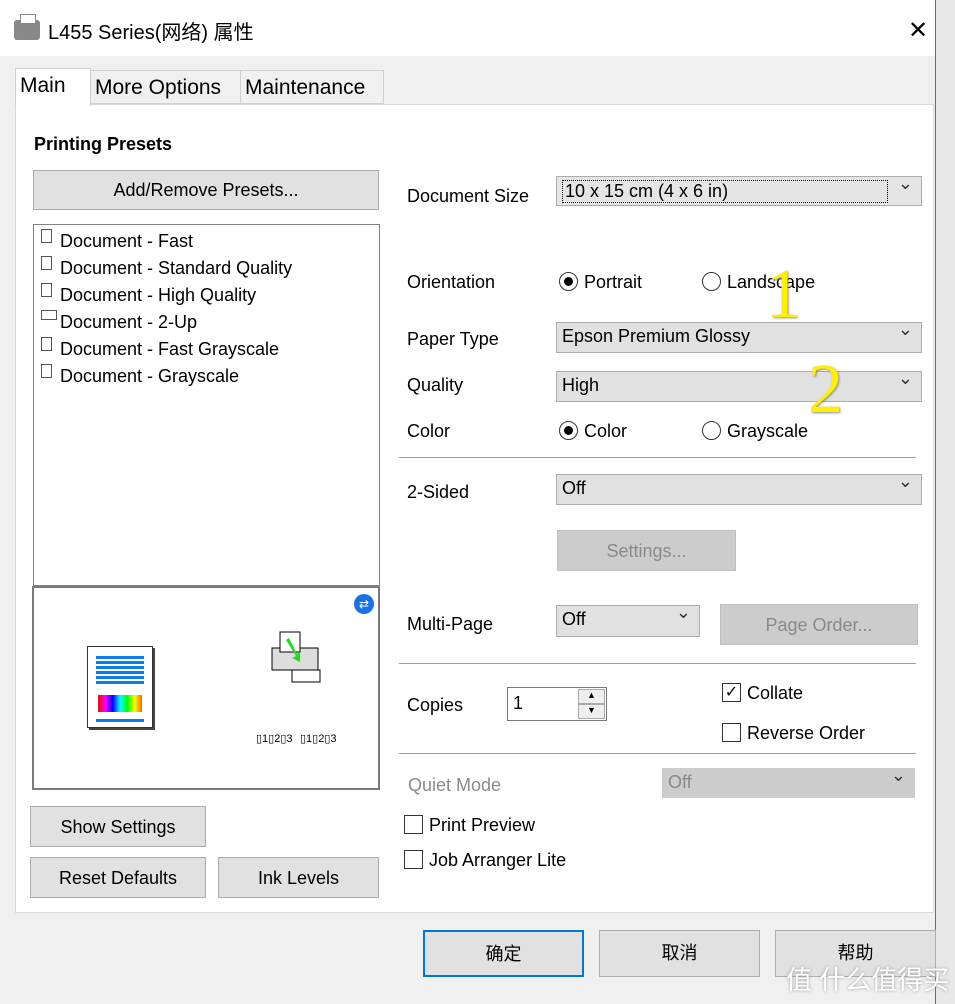  What do you see at coordinates (451, 282) in the screenshot?
I see `orientation-label: Orientation` at bounding box center [451, 282].